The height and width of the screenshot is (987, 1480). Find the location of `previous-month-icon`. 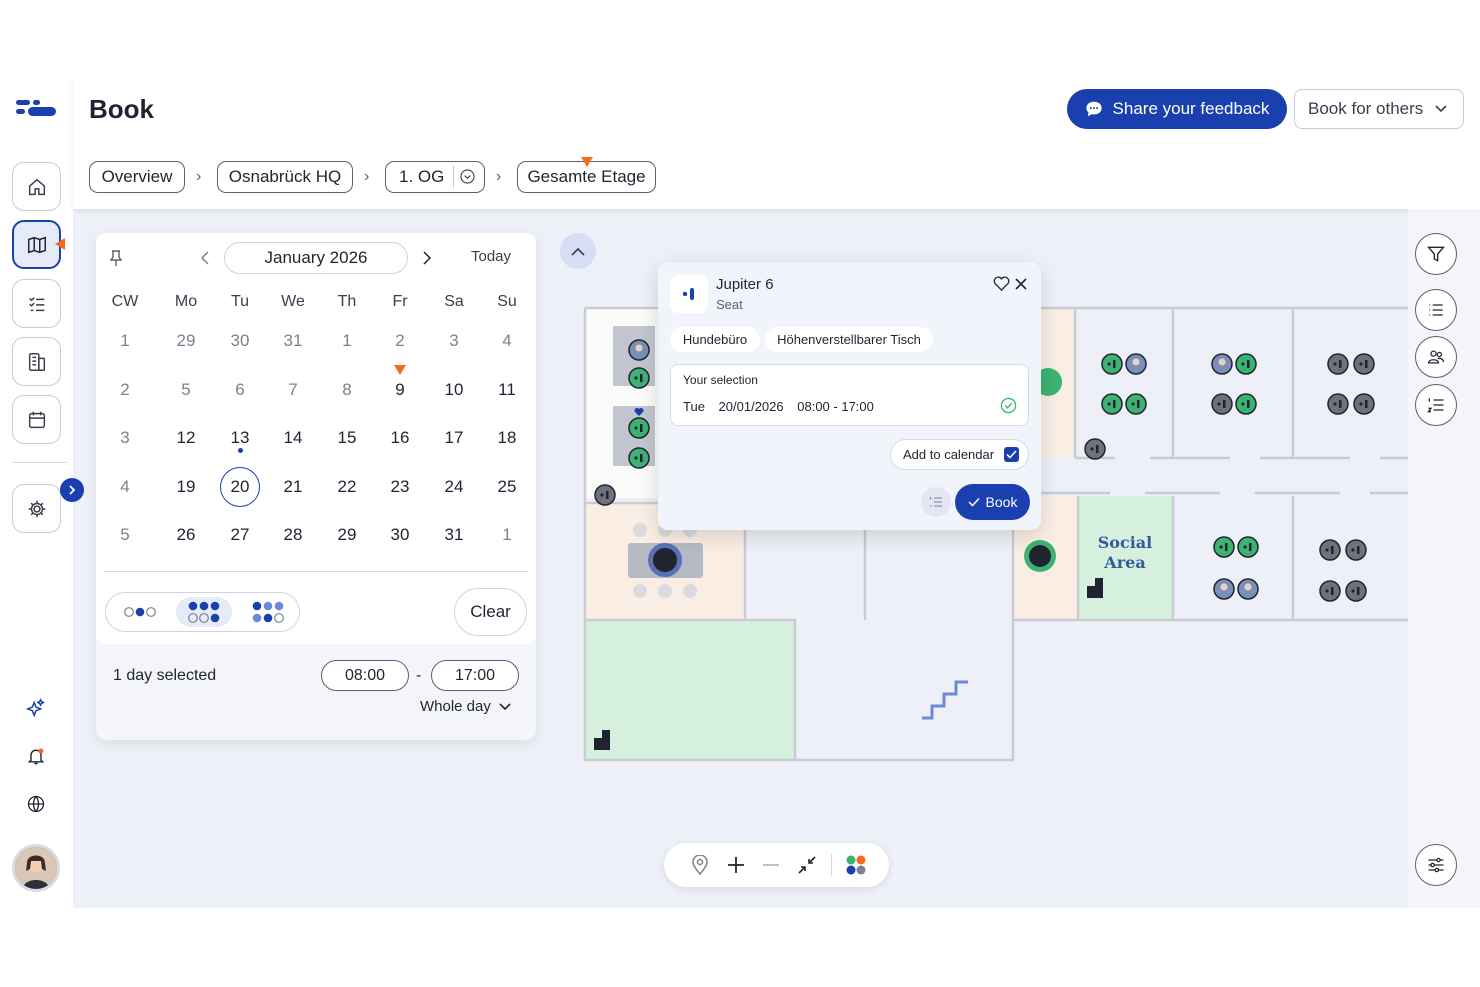

previous-month-icon is located at coordinates (205, 258).